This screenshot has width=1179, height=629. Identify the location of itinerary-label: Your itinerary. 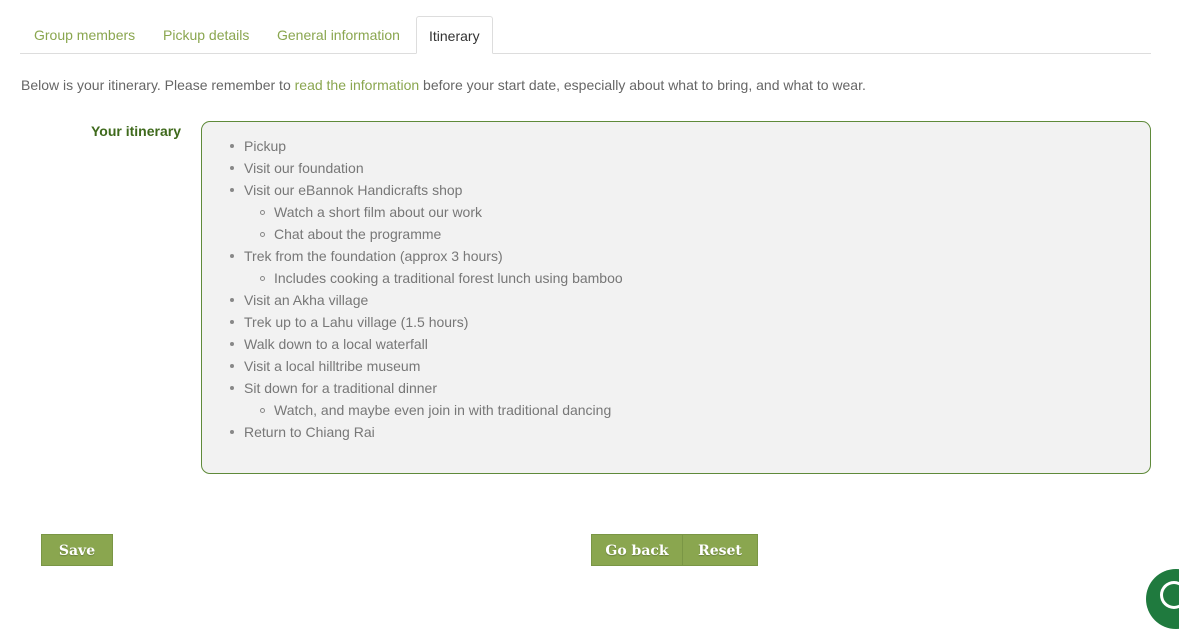
(136, 131).